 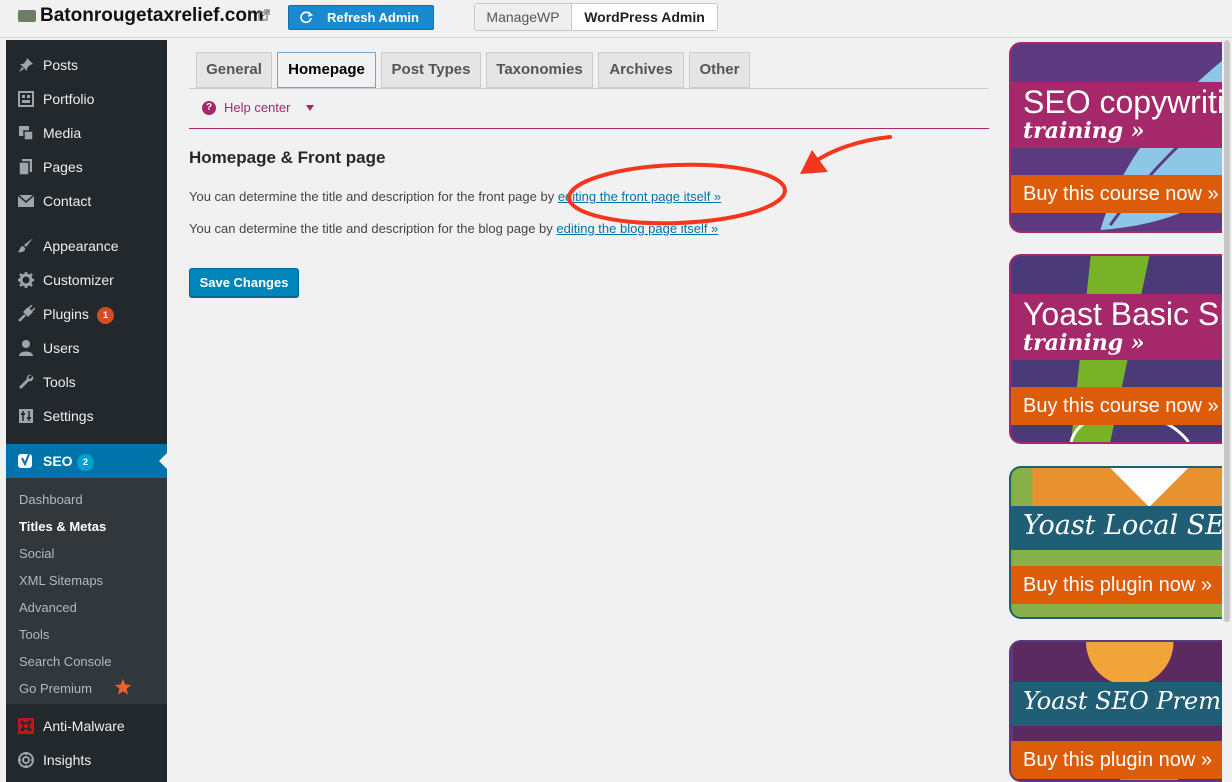 What do you see at coordinates (26, 65) in the screenshot?
I see `pin-icon` at bounding box center [26, 65].